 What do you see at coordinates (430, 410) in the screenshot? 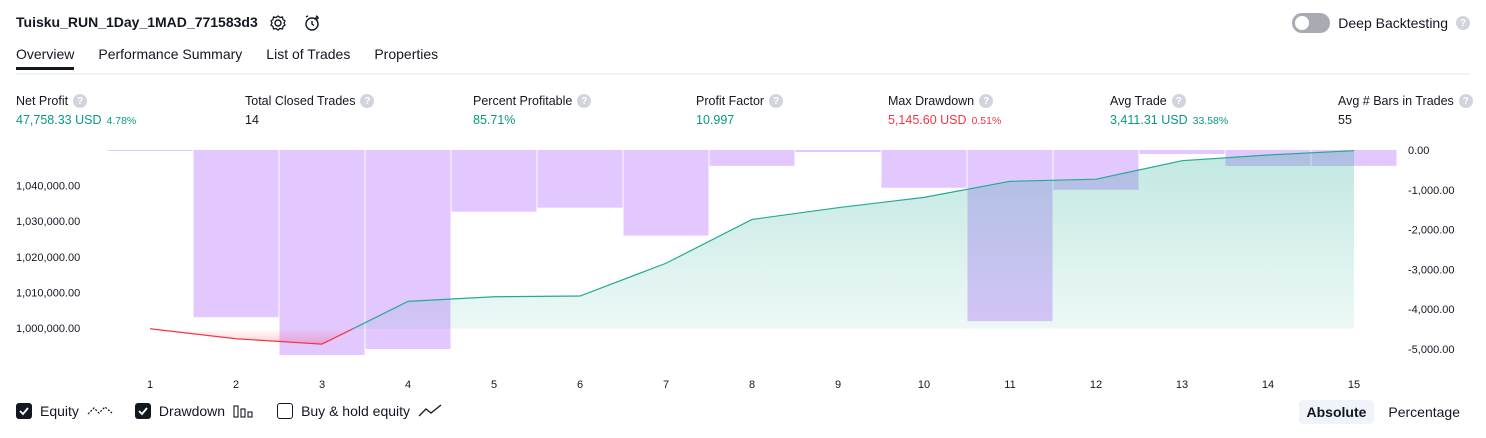
I see `trend-line-icon` at bounding box center [430, 410].